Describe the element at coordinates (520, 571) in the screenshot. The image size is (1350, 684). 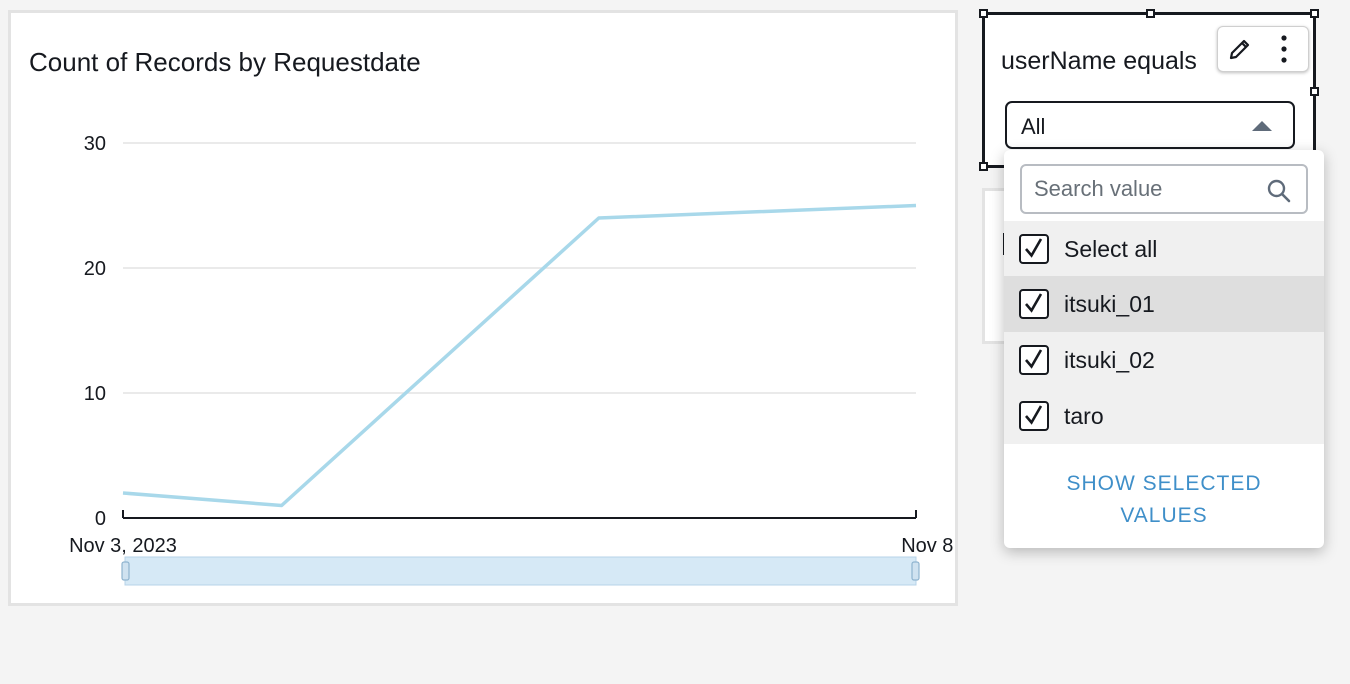
I see `range-scrollbar` at that location.